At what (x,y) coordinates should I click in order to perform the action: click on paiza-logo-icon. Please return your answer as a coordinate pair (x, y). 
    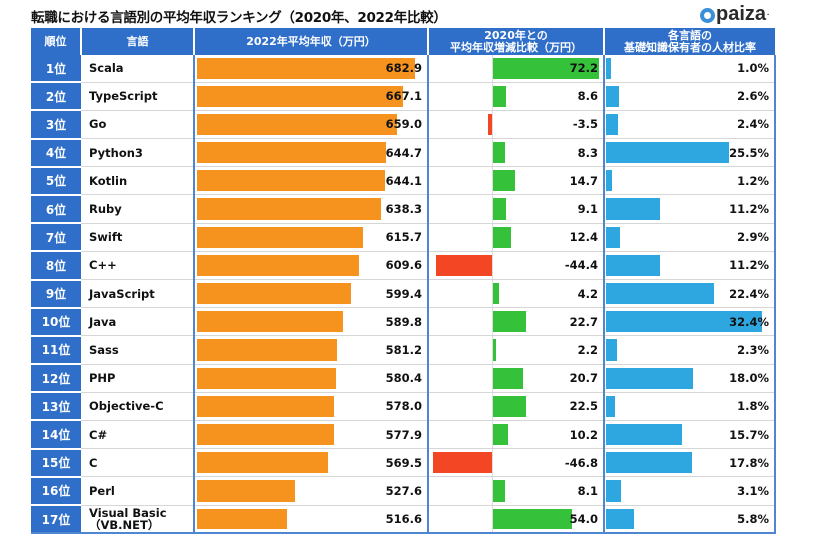
    Looking at the image, I should click on (707, 15).